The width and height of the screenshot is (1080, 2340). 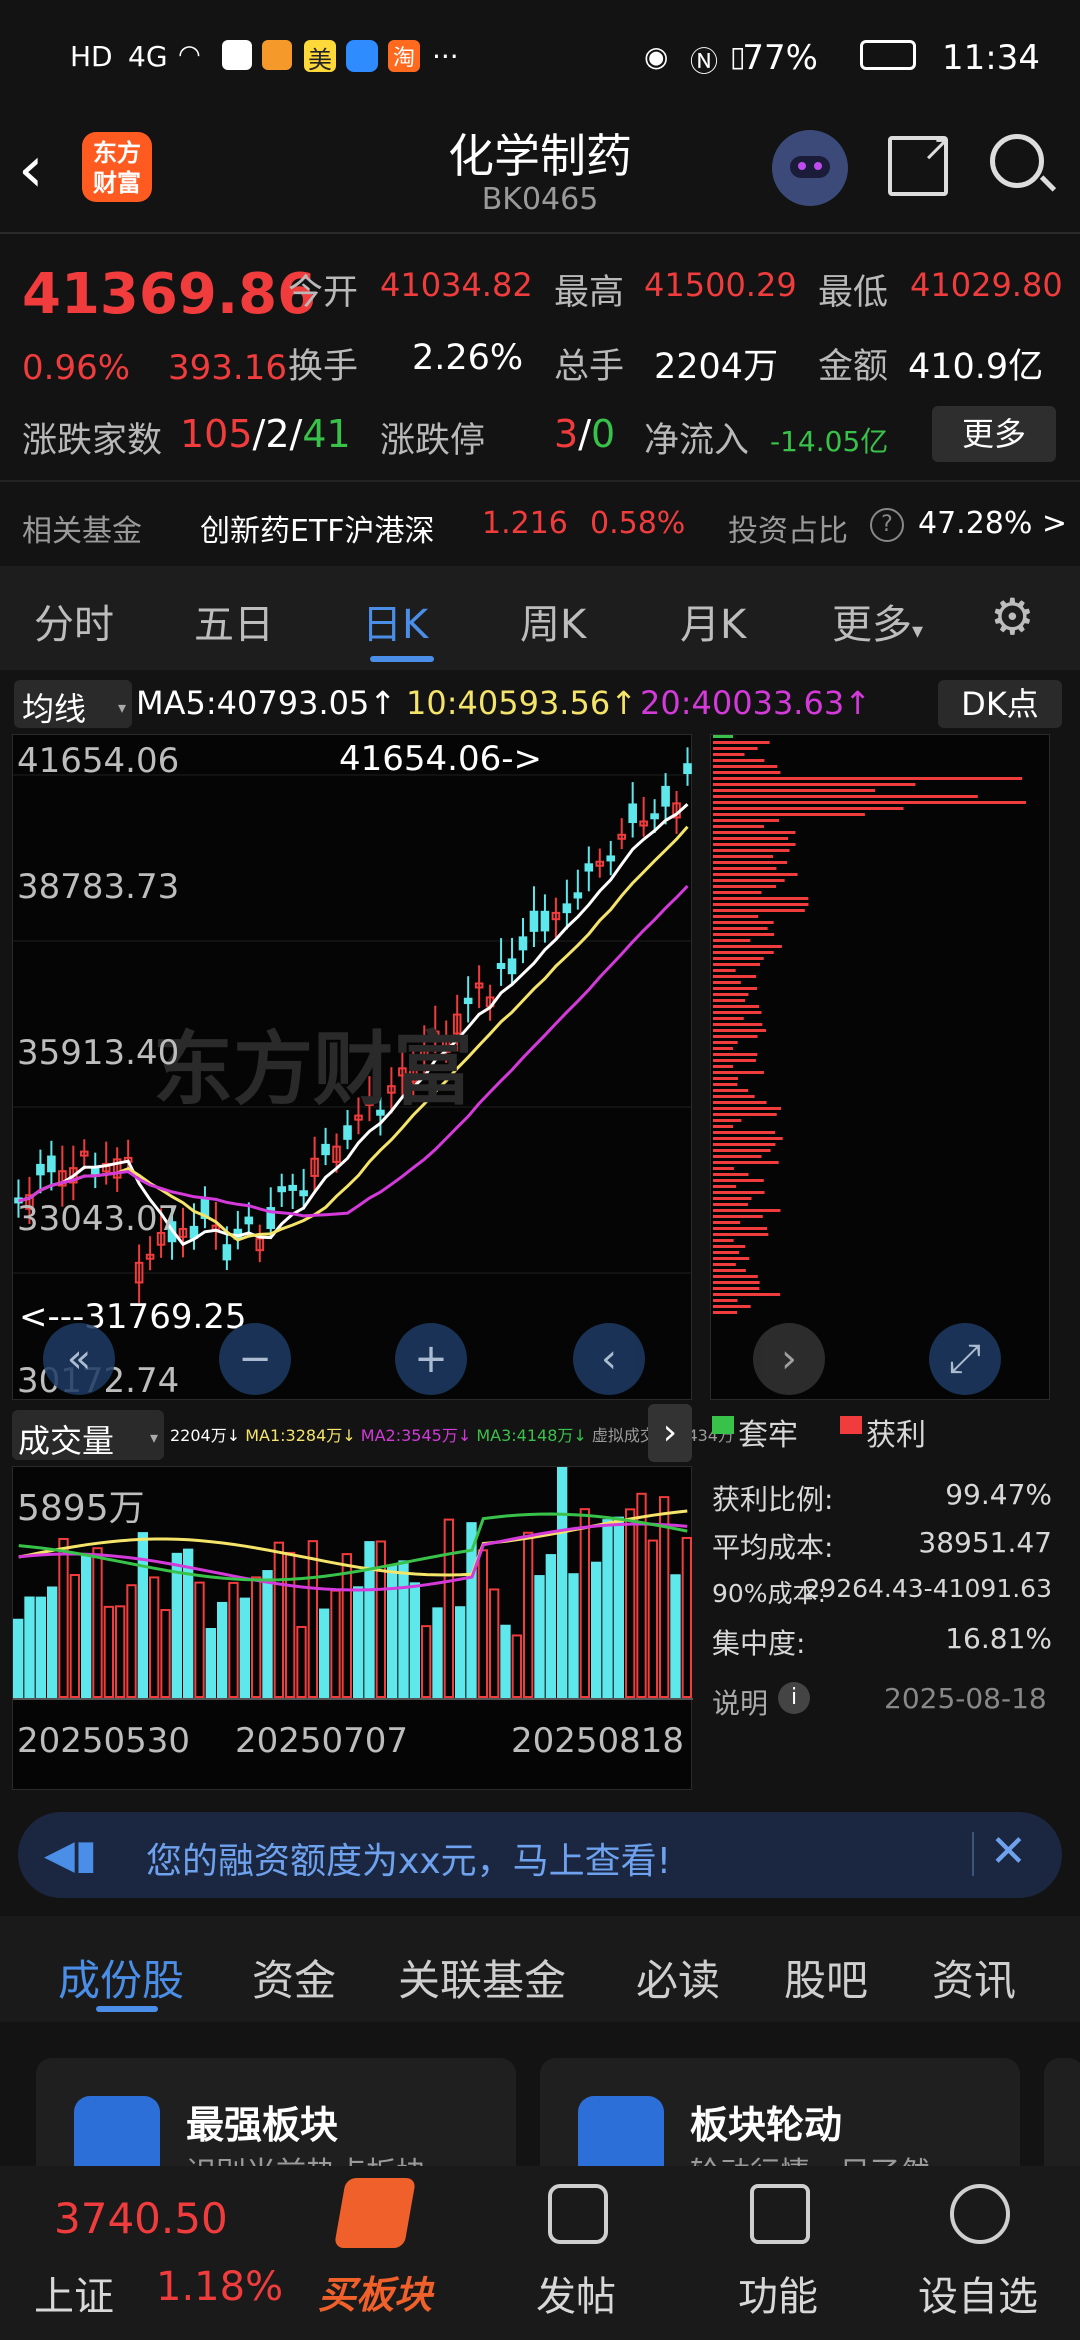 What do you see at coordinates (540, 1855) in the screenshot?
I see `margin-promo-banner: ◀▮ 您的融资额度为xx元，马上查看! ✕` at bounding box center [540, 1855].